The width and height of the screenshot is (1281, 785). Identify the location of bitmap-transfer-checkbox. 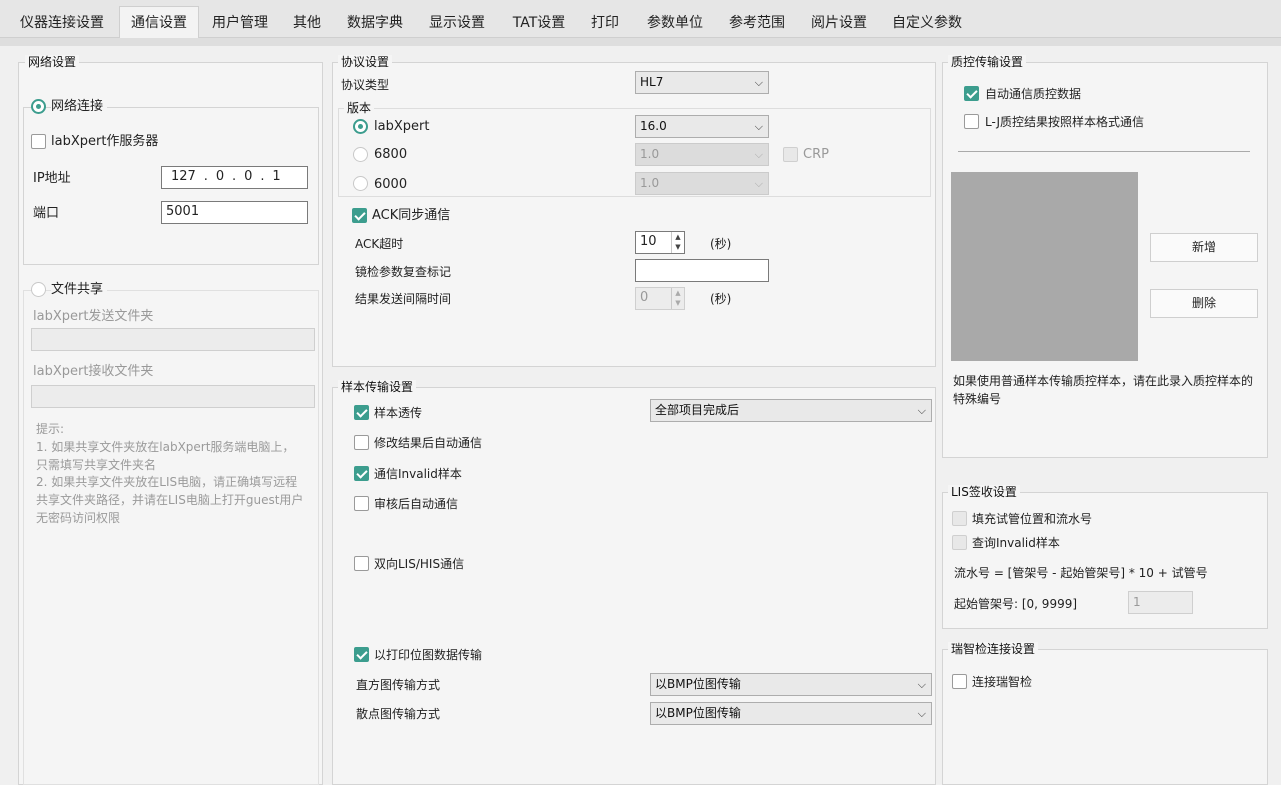
(361, 654).